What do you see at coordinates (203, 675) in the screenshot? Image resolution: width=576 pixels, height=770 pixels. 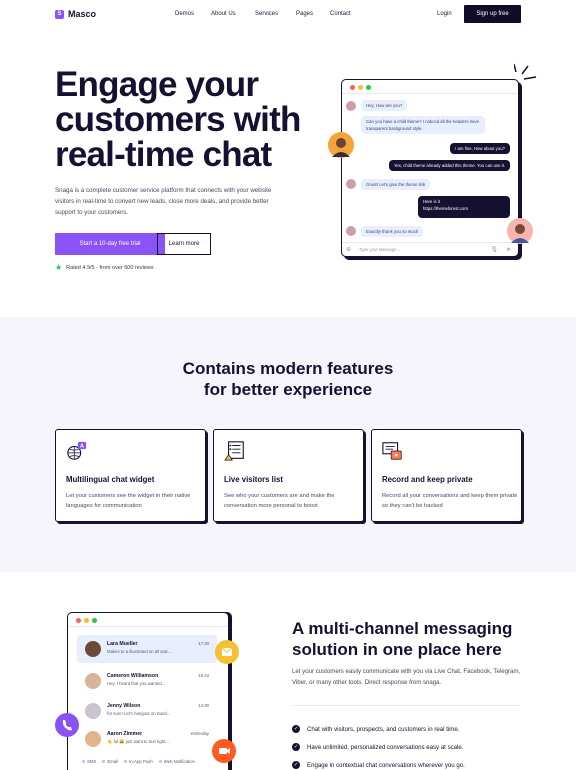 I see `message-time: 16:43` at bounding box center [203, 675].